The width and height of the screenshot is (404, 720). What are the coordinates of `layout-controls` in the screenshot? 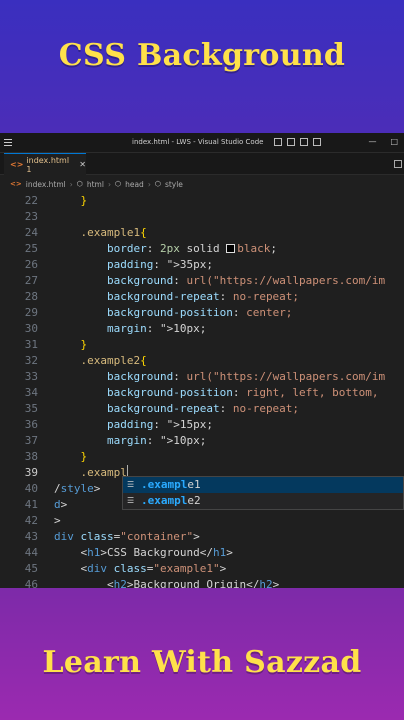 It's located at (297, 142).